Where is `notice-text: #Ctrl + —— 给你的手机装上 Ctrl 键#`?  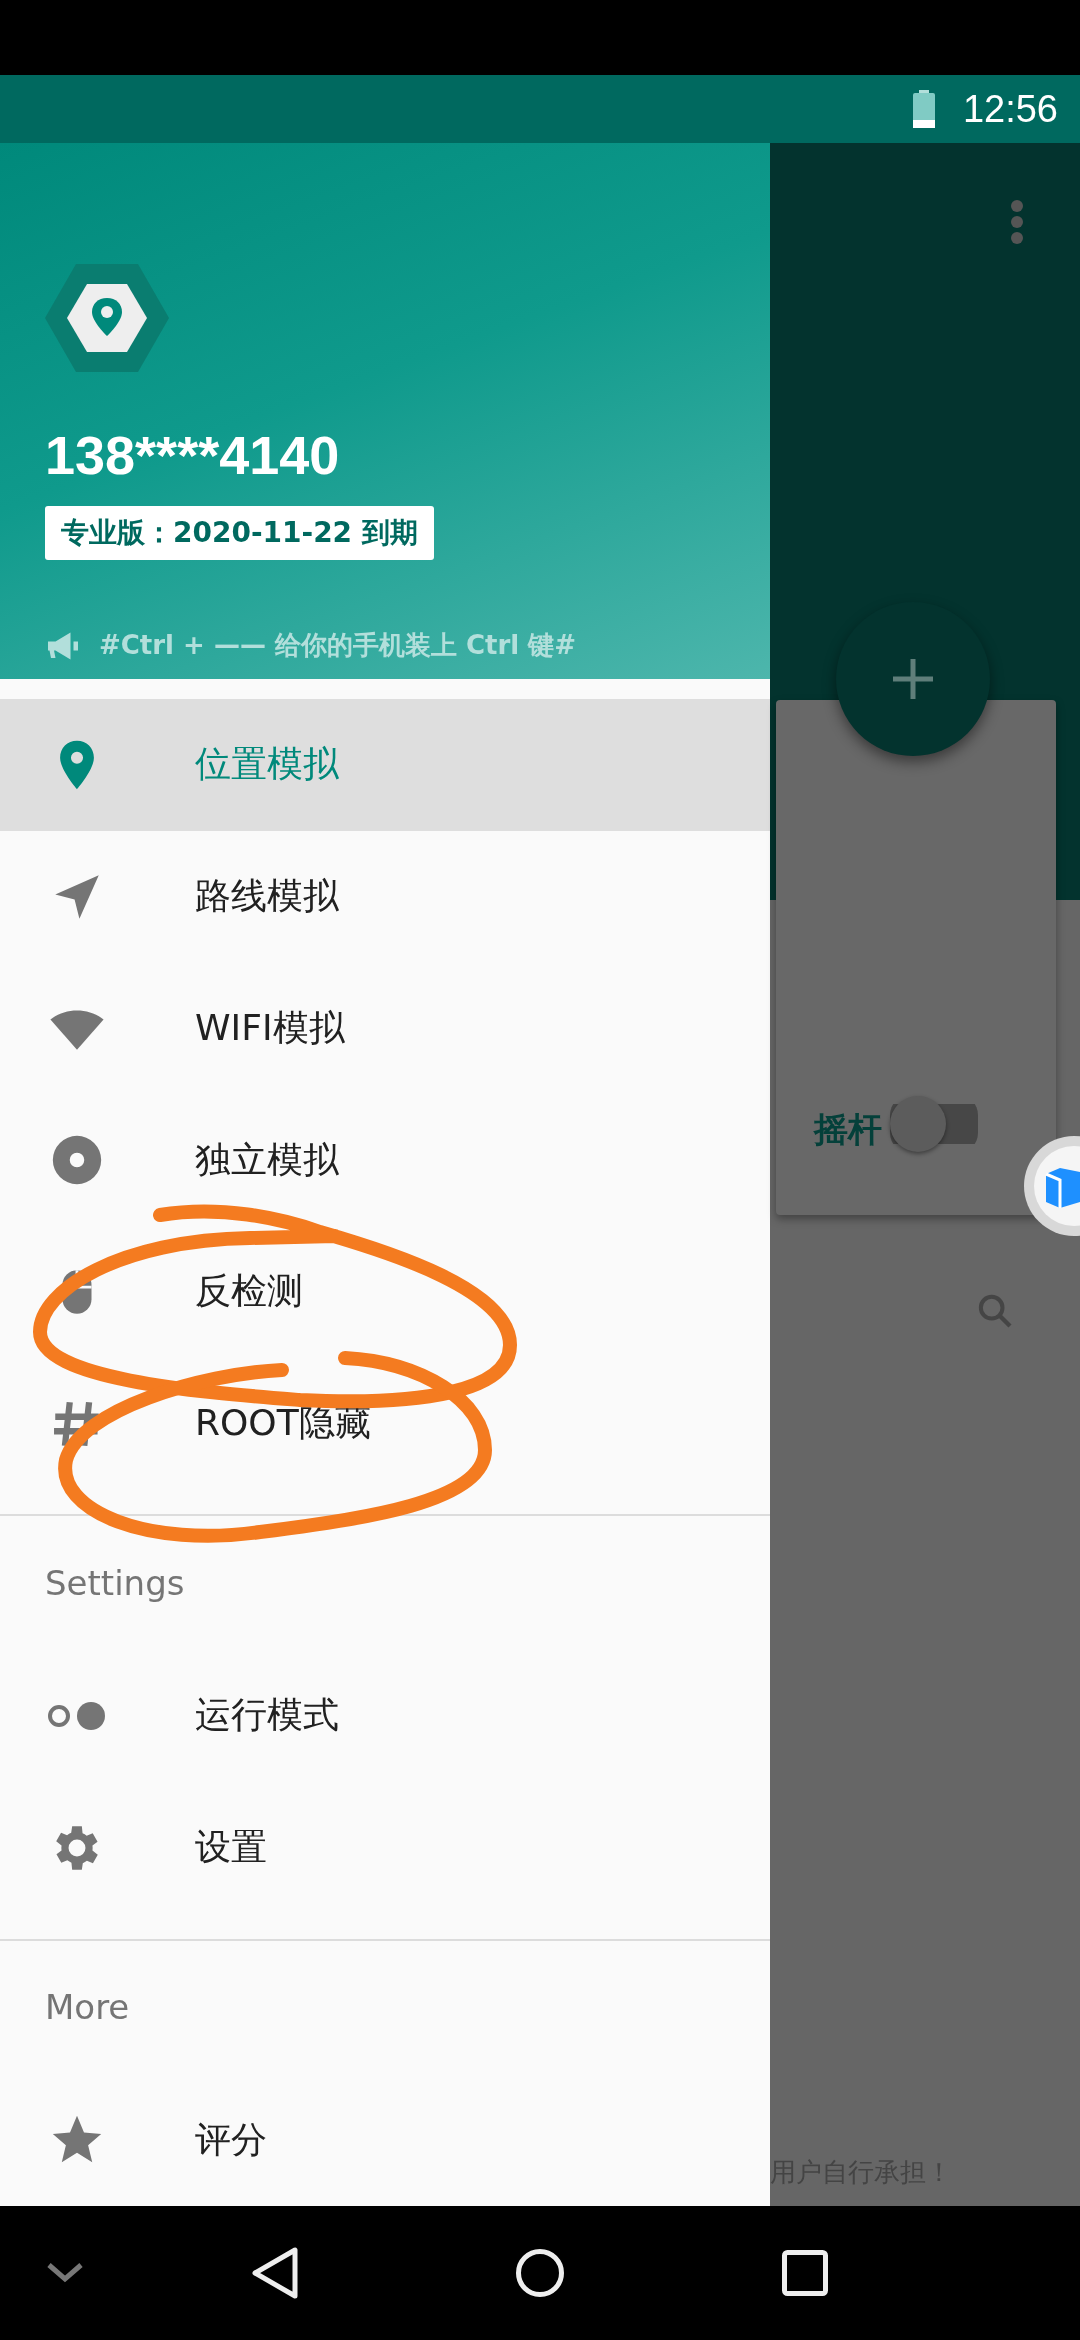 notice-text: #Ctrl + —— 给你的手机装上 Ctrl 键# is located at coordinates (338, 646).